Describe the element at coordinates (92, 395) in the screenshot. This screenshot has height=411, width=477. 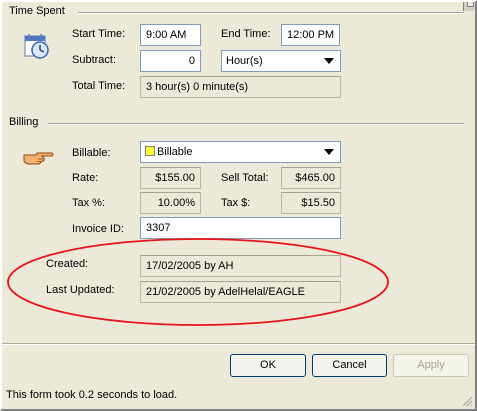
I see `status-bar-text: This form took 0.2 seconds to load.` at that location.